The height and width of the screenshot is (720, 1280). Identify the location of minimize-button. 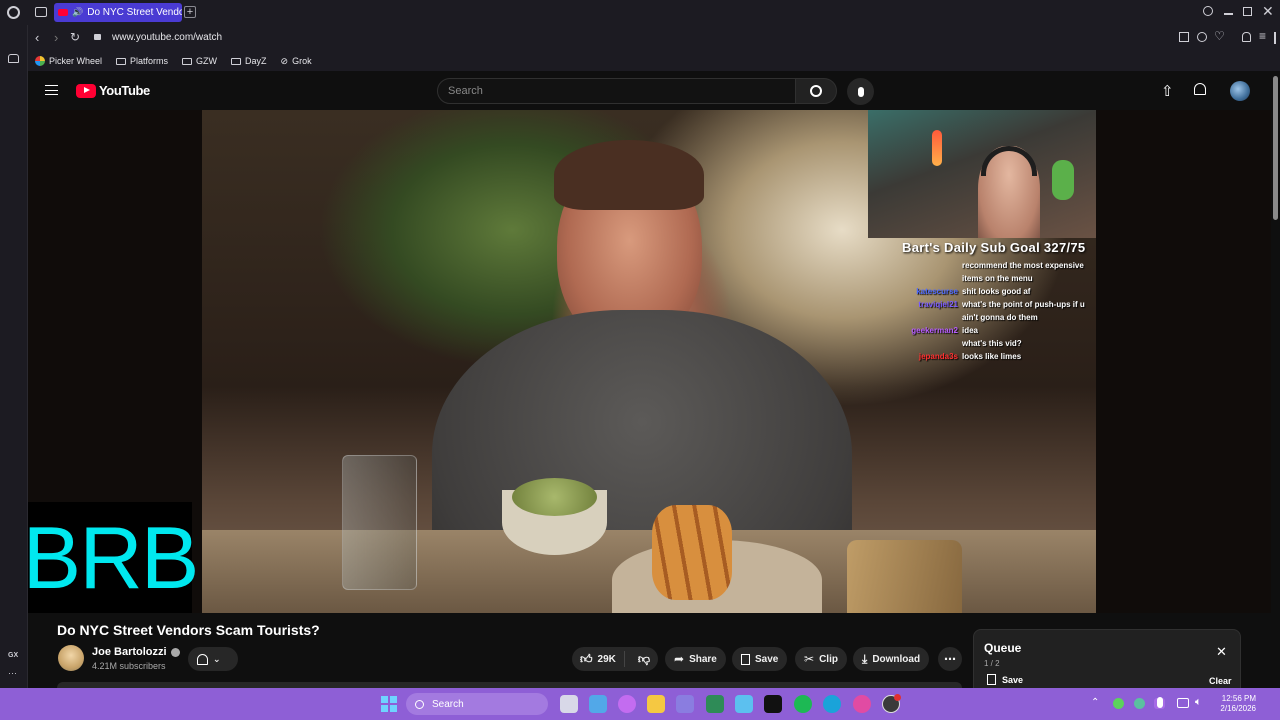
(1228, 14).